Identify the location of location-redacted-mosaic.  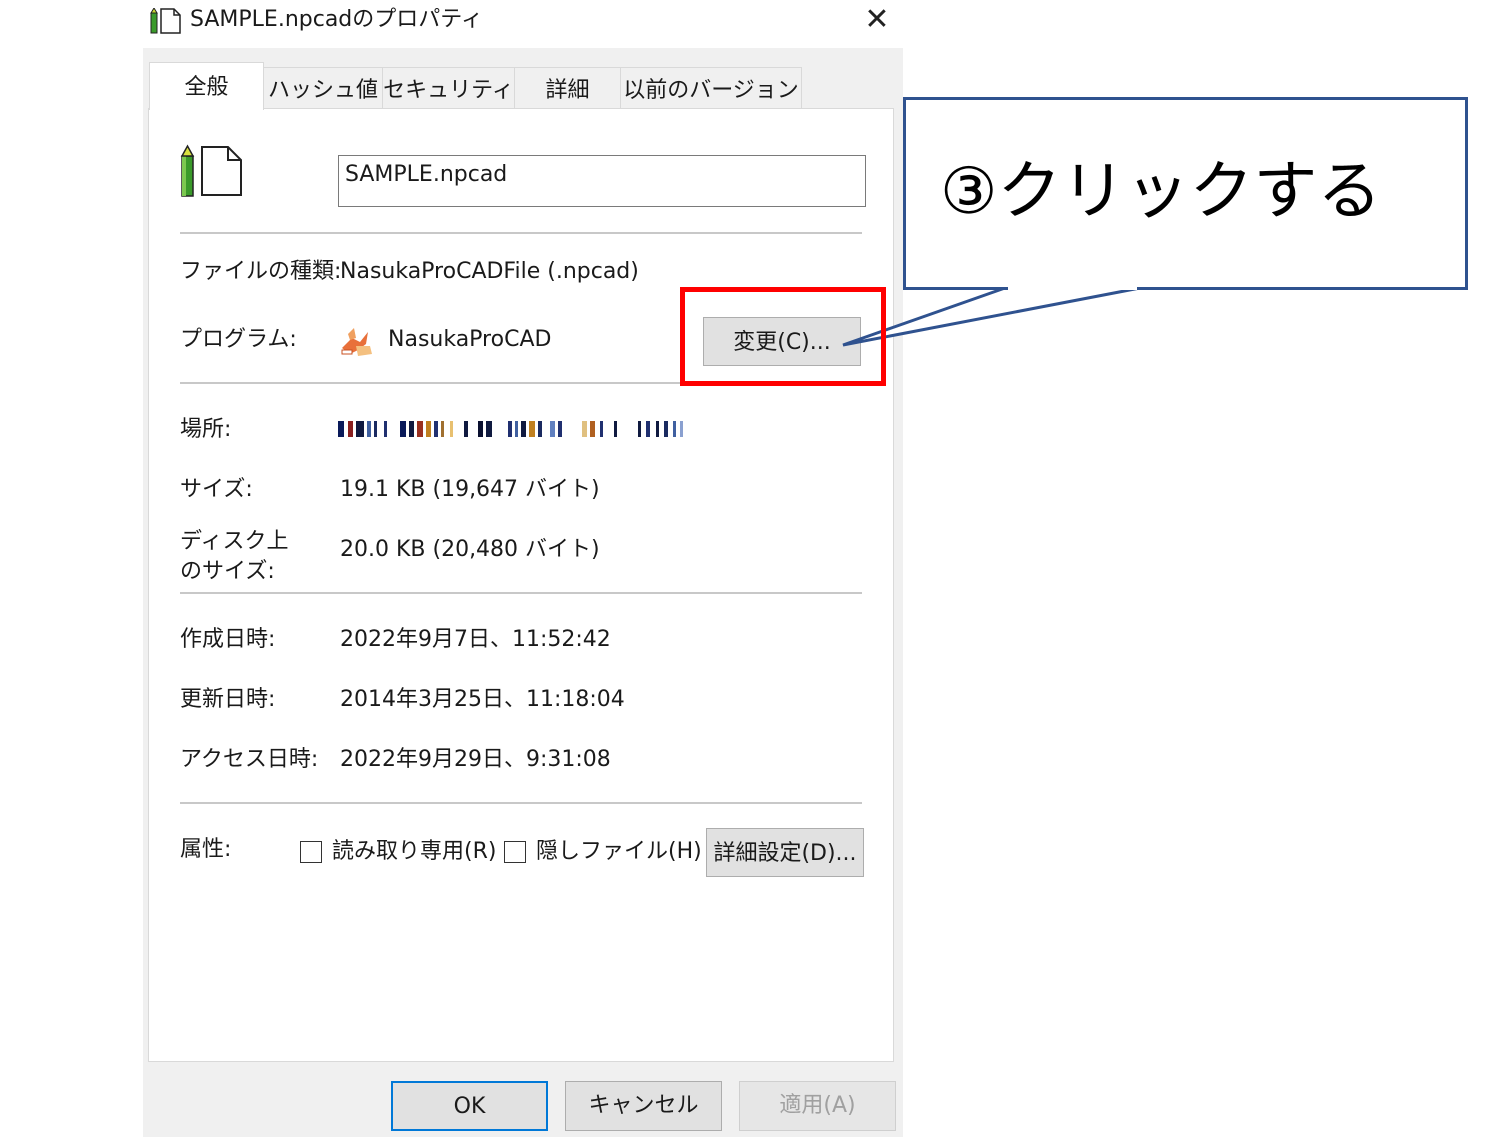
(510, 429).